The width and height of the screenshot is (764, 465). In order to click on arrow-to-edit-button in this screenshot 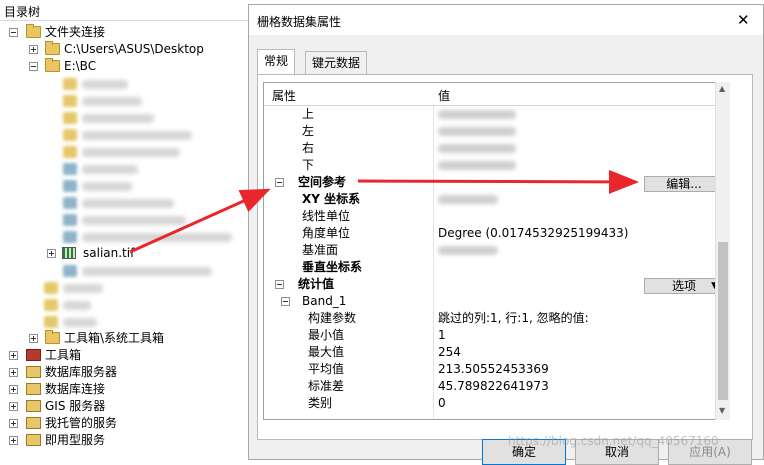, I will do `click(498, 181)`.